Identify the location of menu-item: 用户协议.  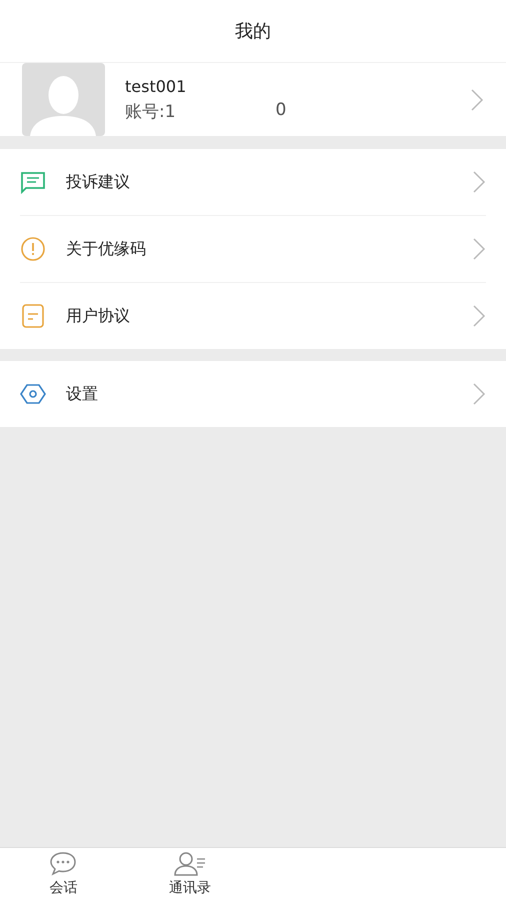
(253, 316).